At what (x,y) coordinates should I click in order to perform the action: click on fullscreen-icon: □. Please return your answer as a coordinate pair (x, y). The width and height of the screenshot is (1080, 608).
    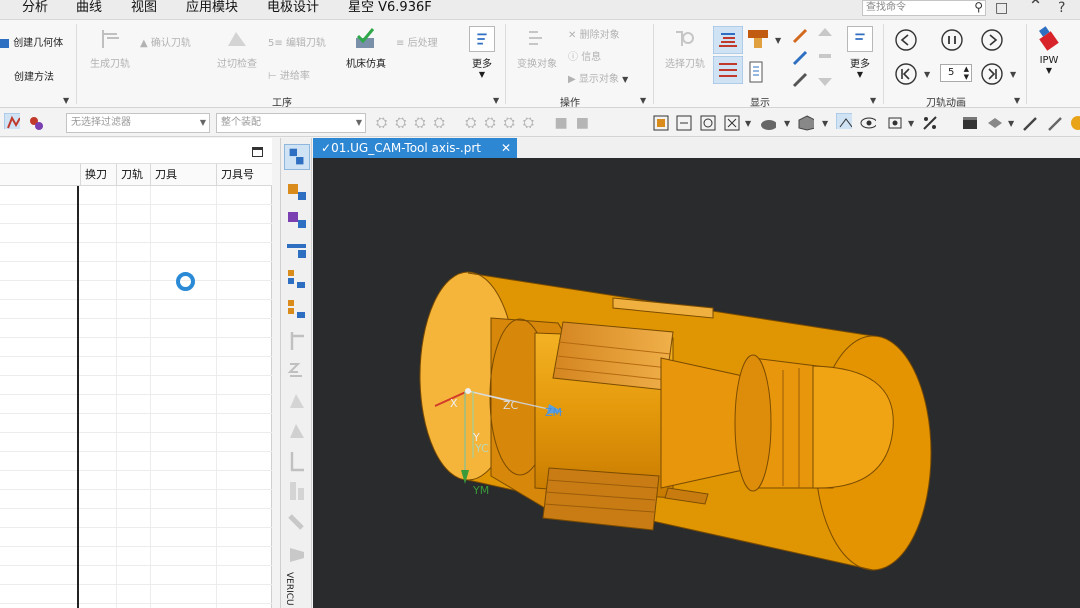
    Looking at the image, I should click on (1001, 8).